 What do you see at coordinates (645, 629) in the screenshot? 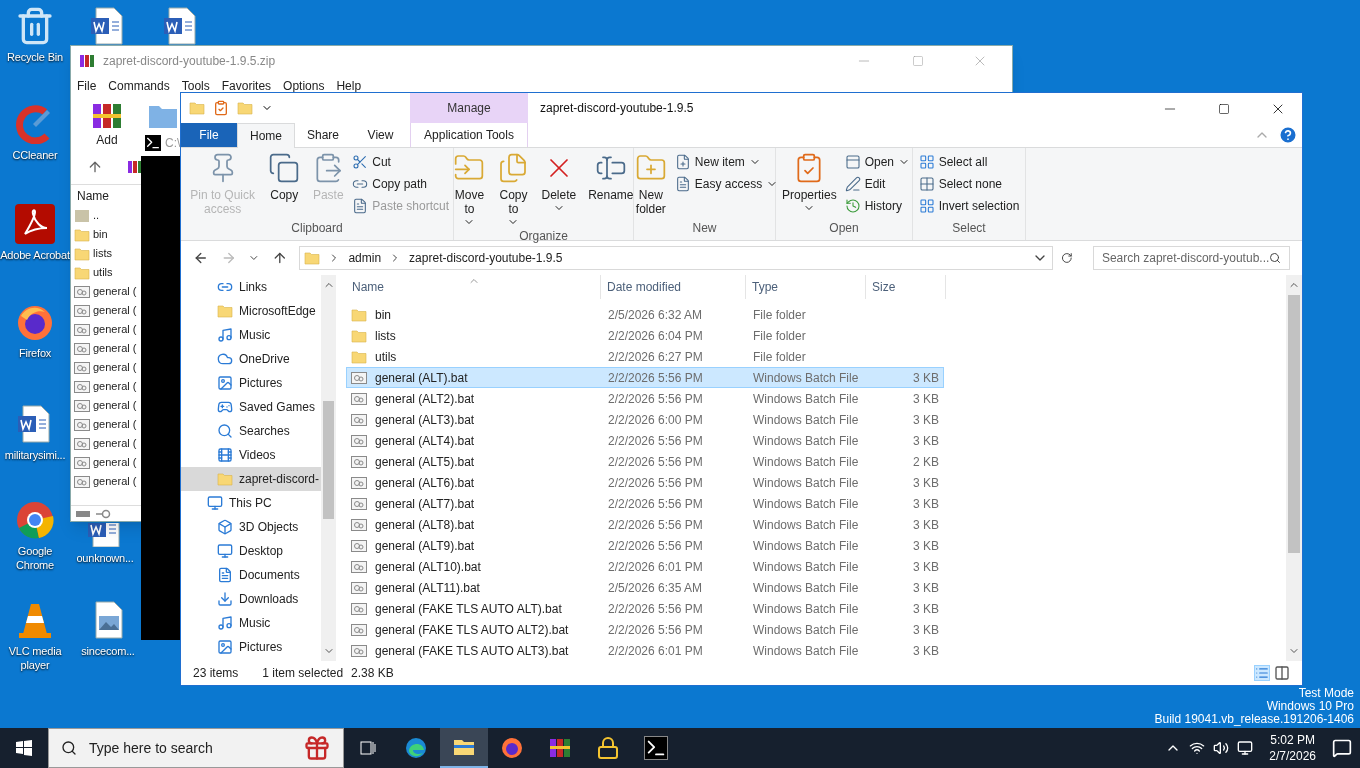
I see `file-row: general (FAKE TLS AUTO ALT2).bat 2/2/2026 5:56 PM Windows Batch File 3 KB` at bounding box center [645, 629].